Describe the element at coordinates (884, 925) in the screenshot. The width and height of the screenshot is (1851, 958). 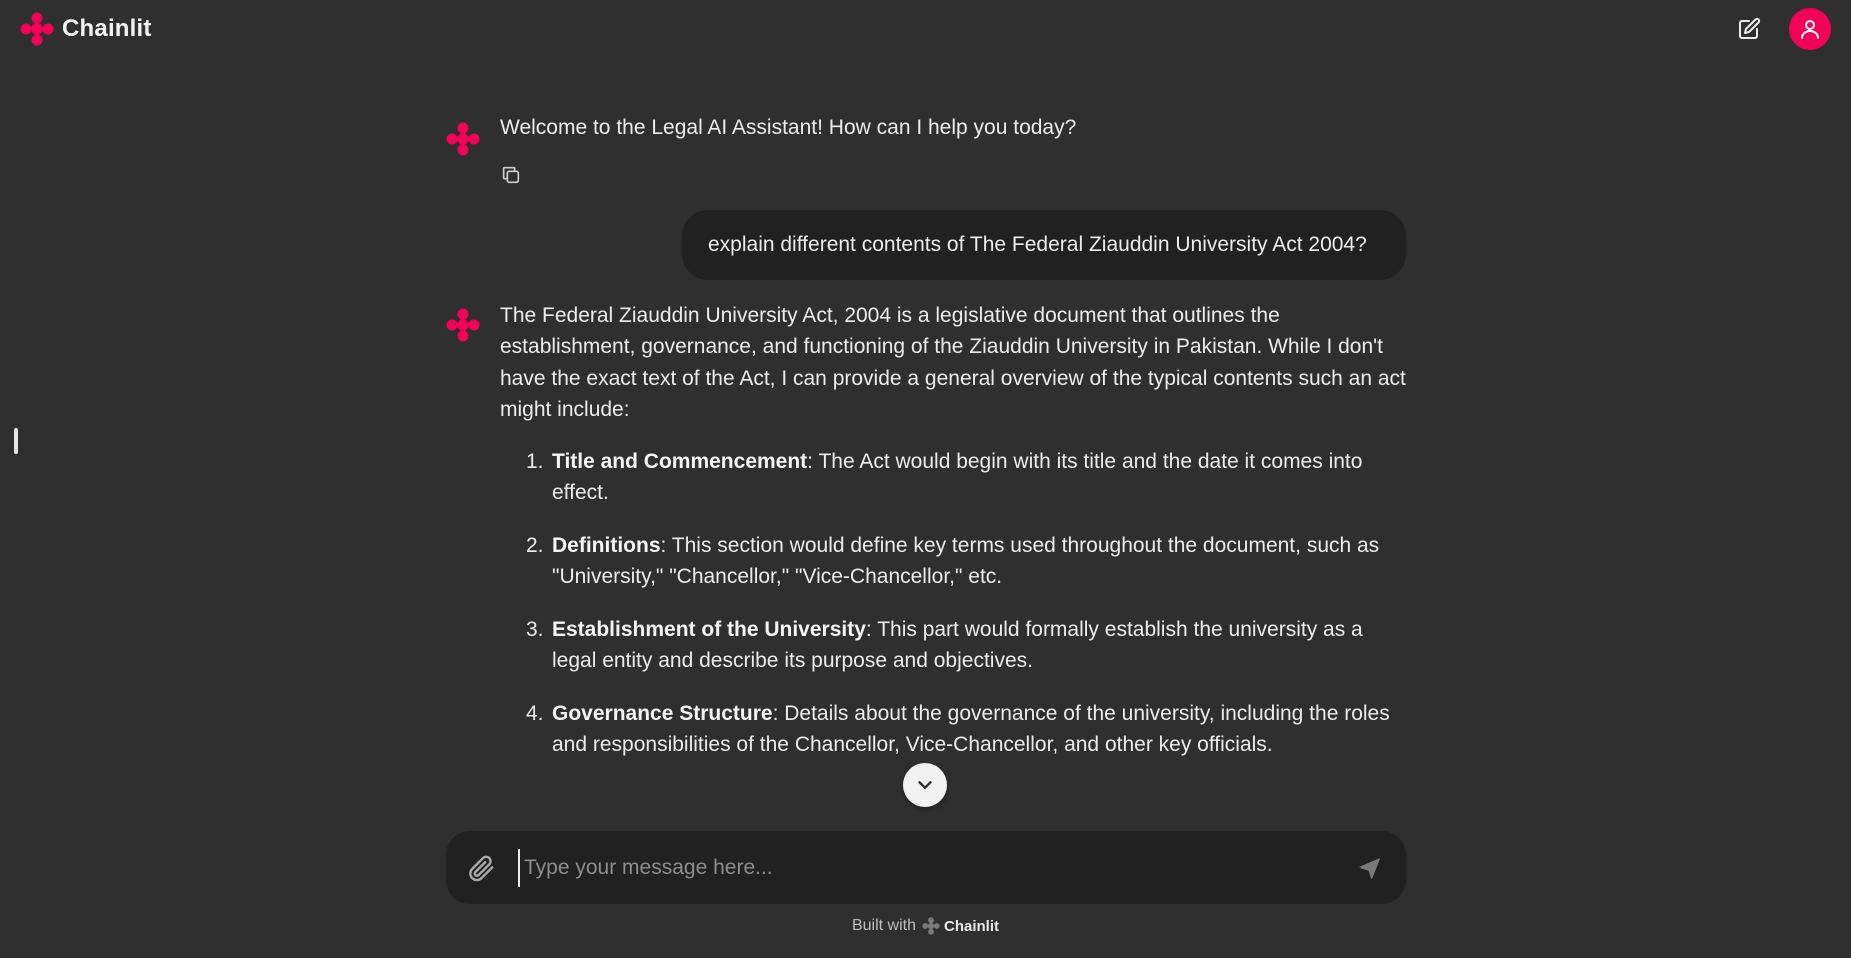
I see `footer-built-with: Built with` at that location.